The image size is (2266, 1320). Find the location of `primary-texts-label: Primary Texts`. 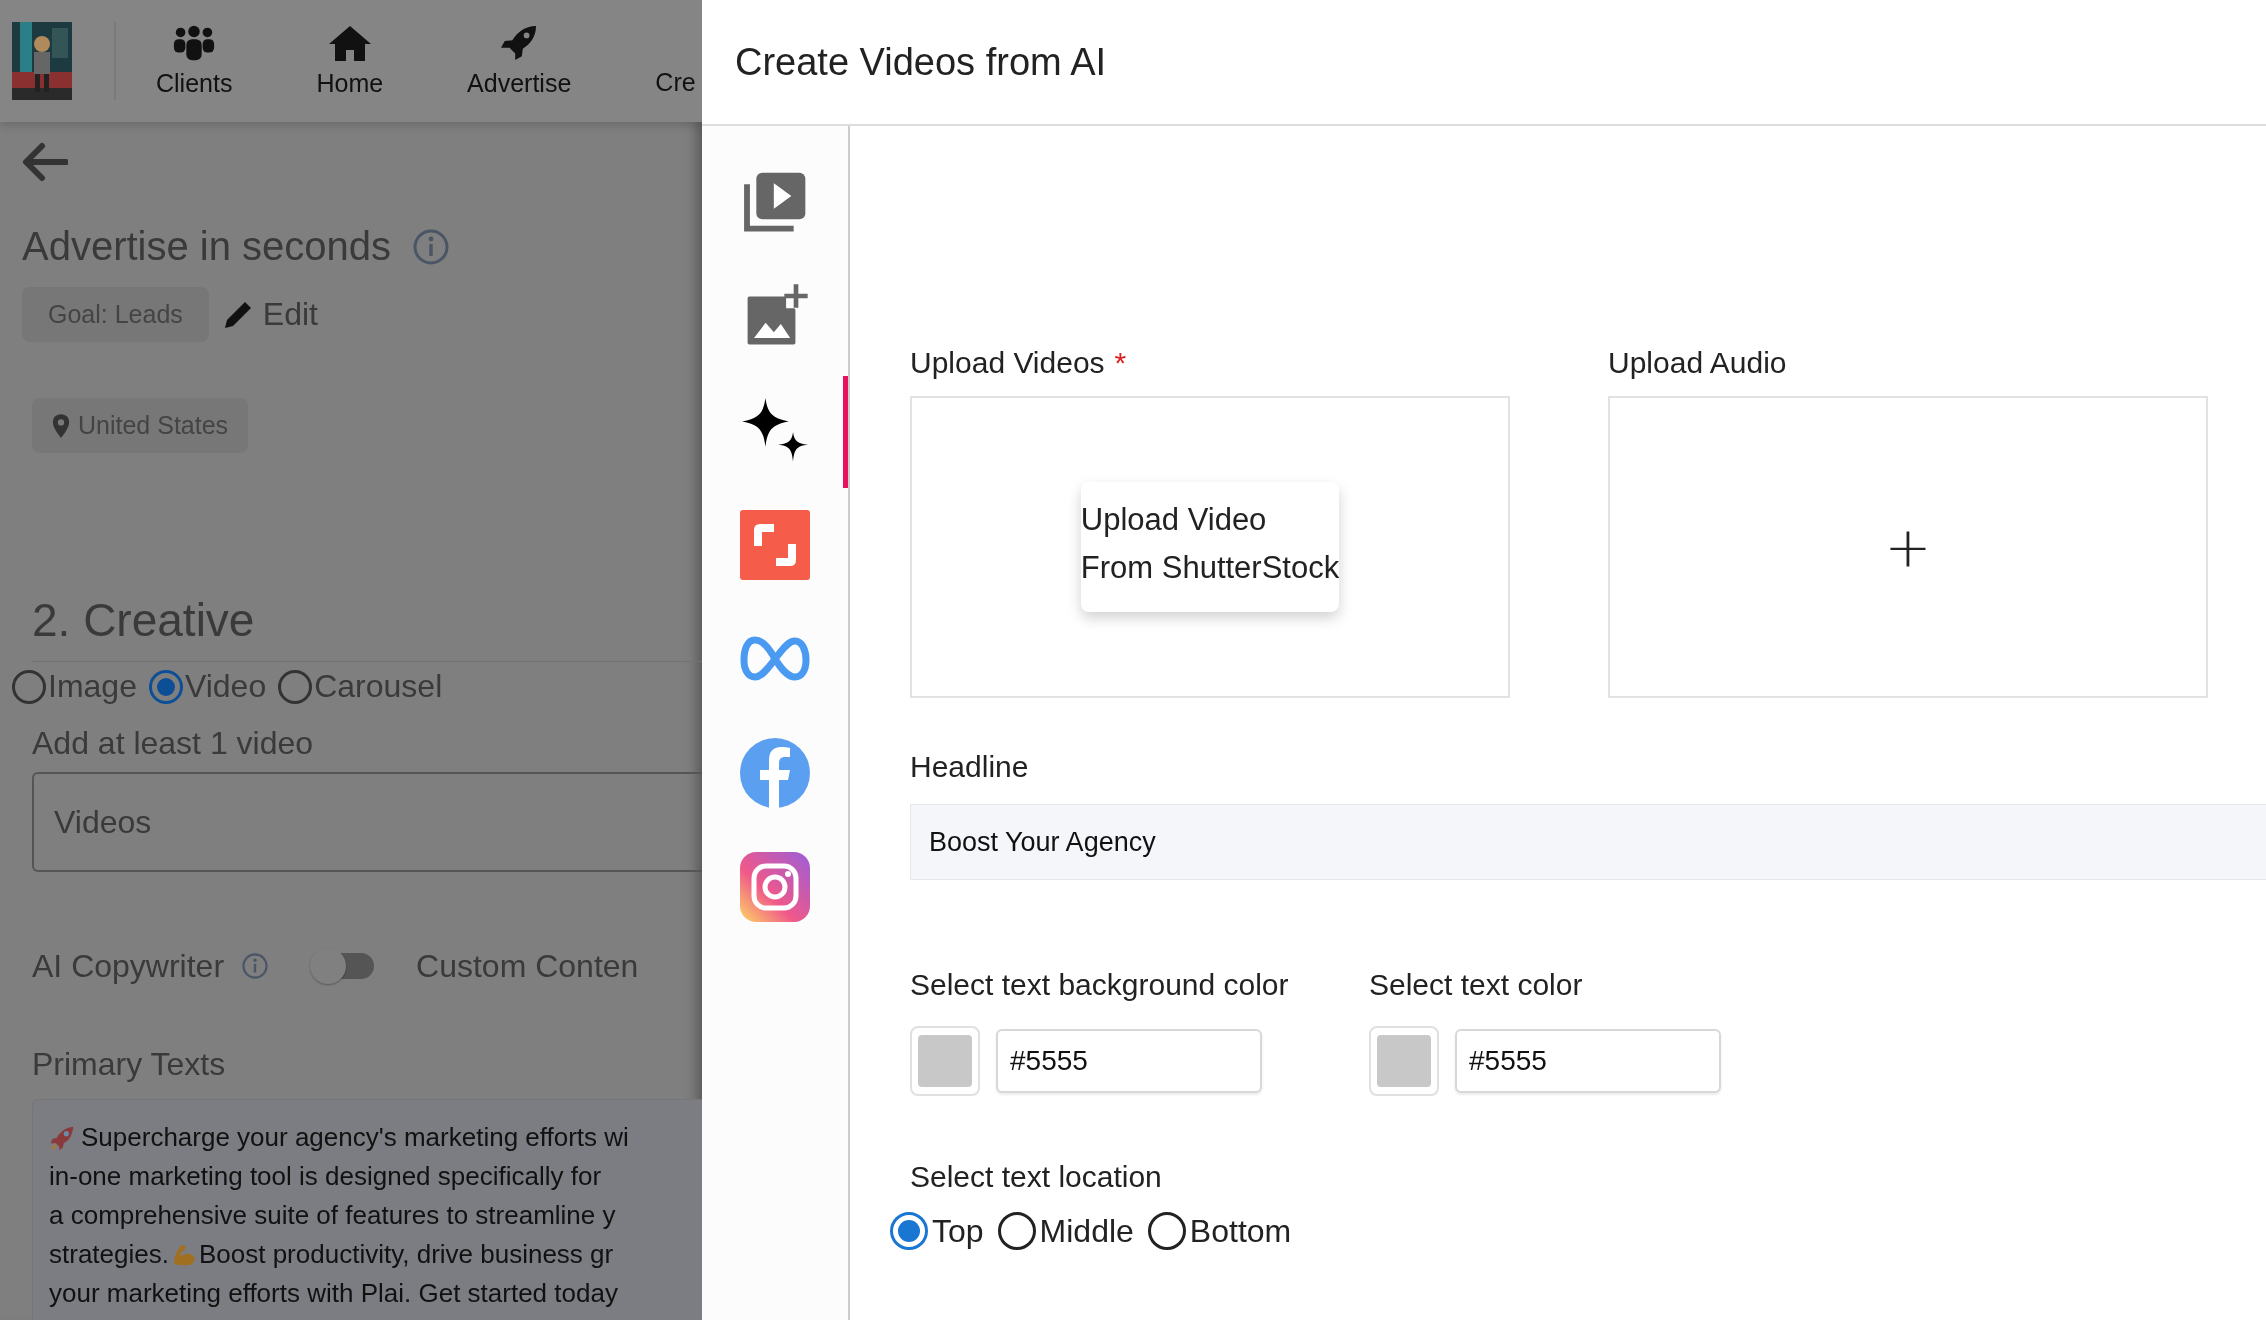

primary-texts-label: Primary Texts is located at coordinates (129, 1064).